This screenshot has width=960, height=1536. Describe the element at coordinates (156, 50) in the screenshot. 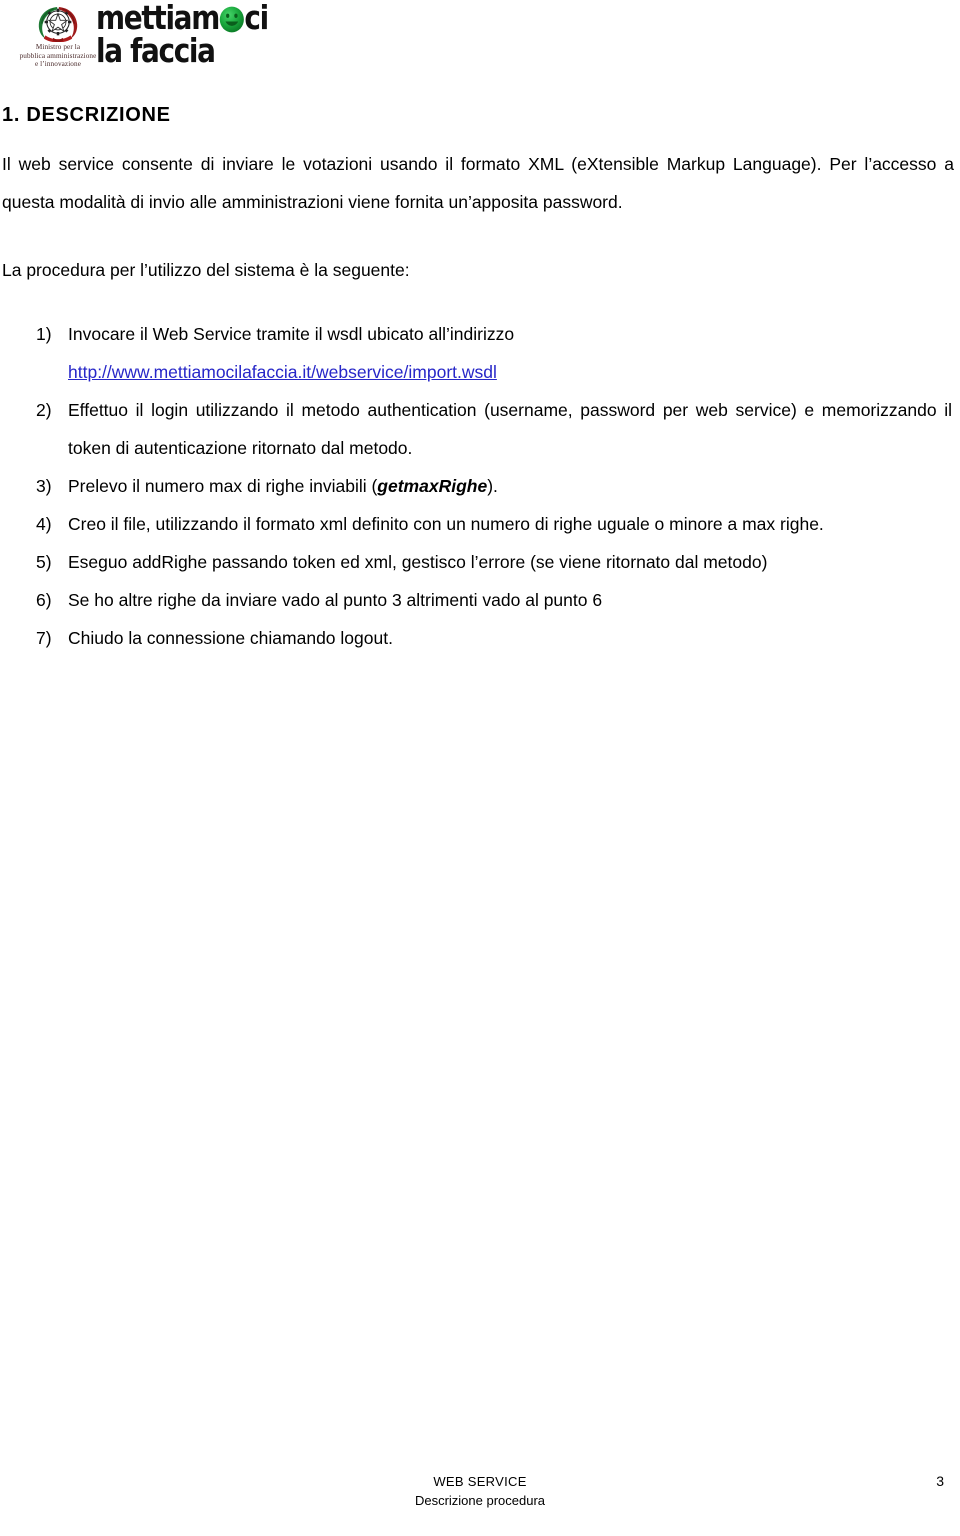

I see `brand-text-line2: la faccia` at that location.